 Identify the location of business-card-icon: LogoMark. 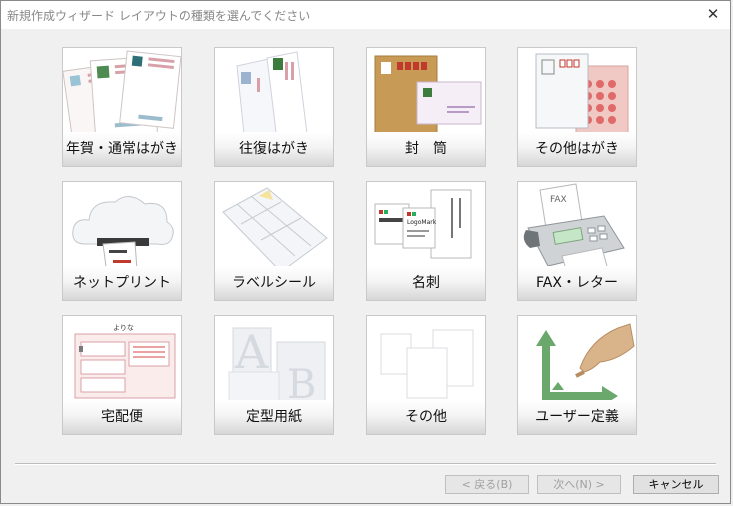
(423, 224).